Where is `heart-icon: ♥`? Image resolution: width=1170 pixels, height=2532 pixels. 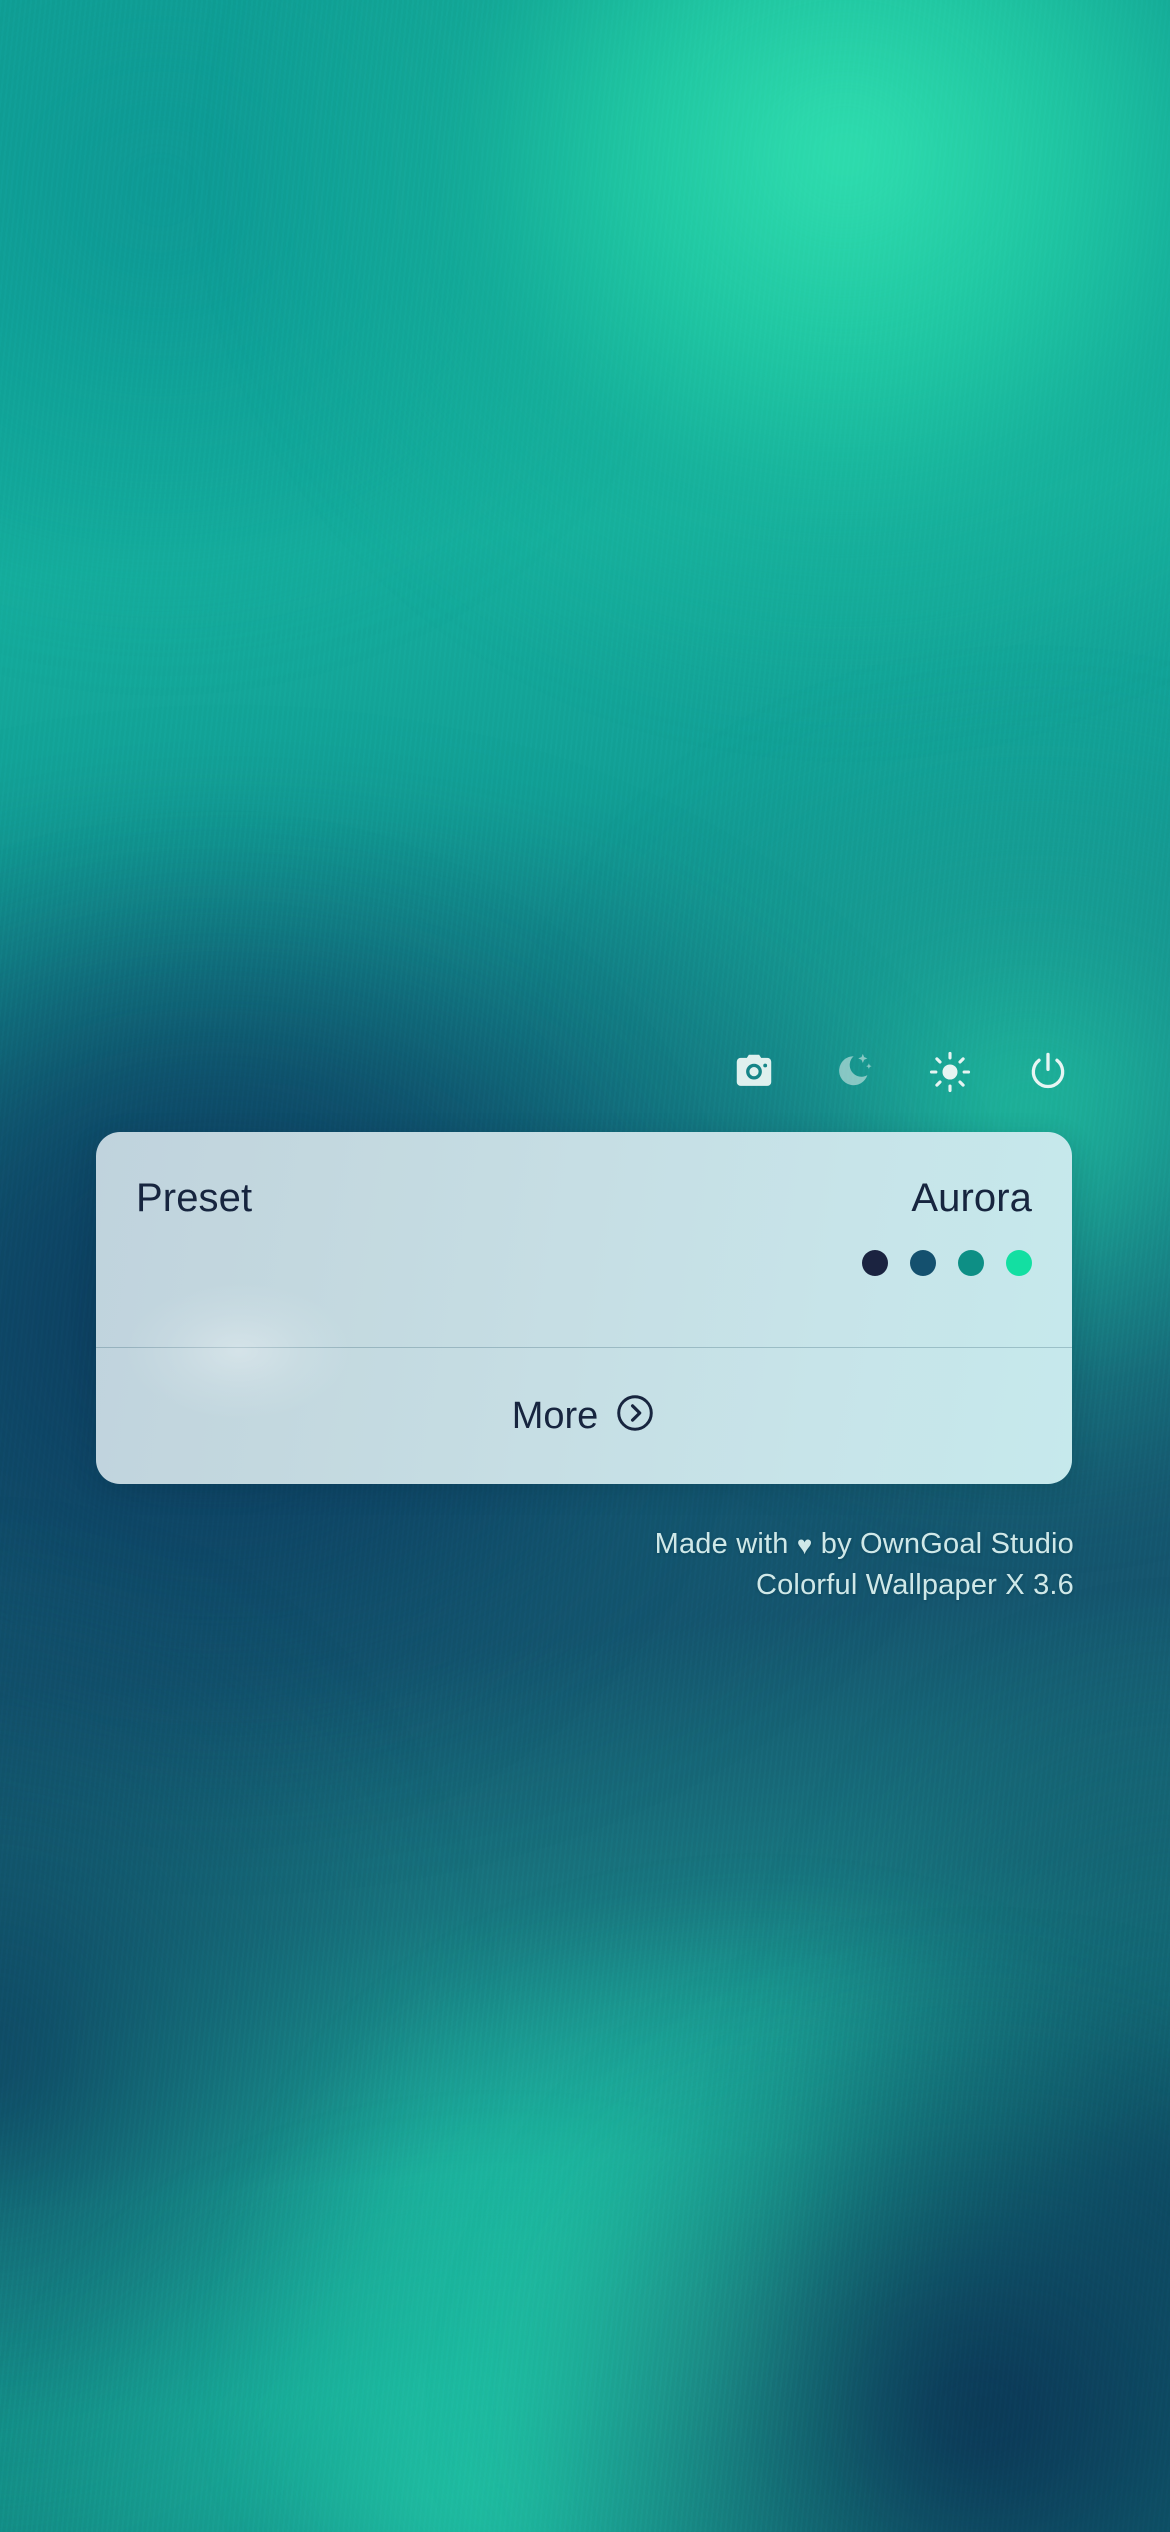 heart-icon: ♥ is located at coordinates (804, 1545).